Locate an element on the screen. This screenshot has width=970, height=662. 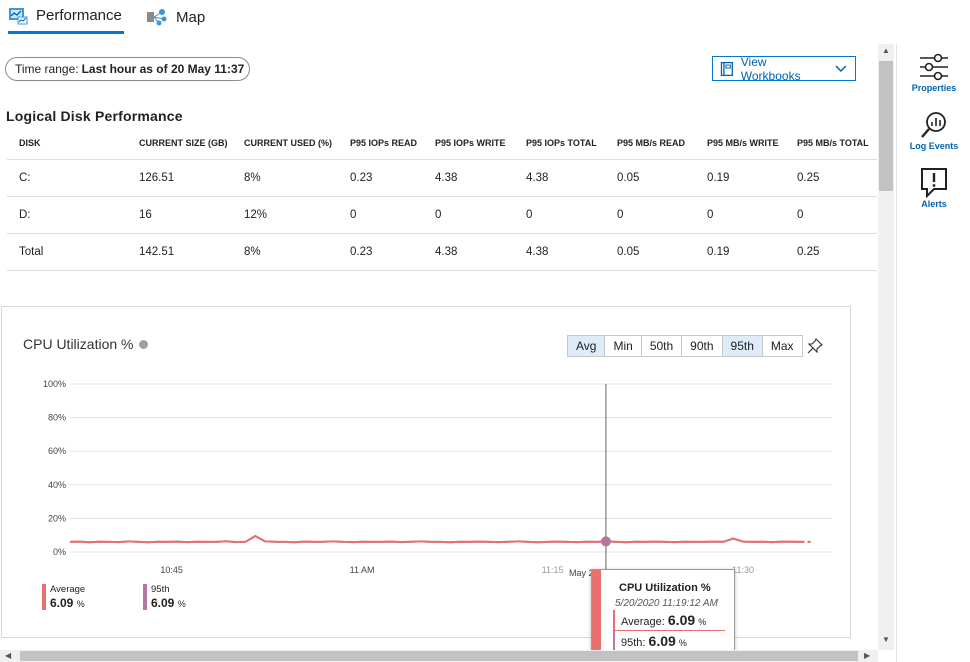
table-cell: C: is located at coordinates (67, 177).